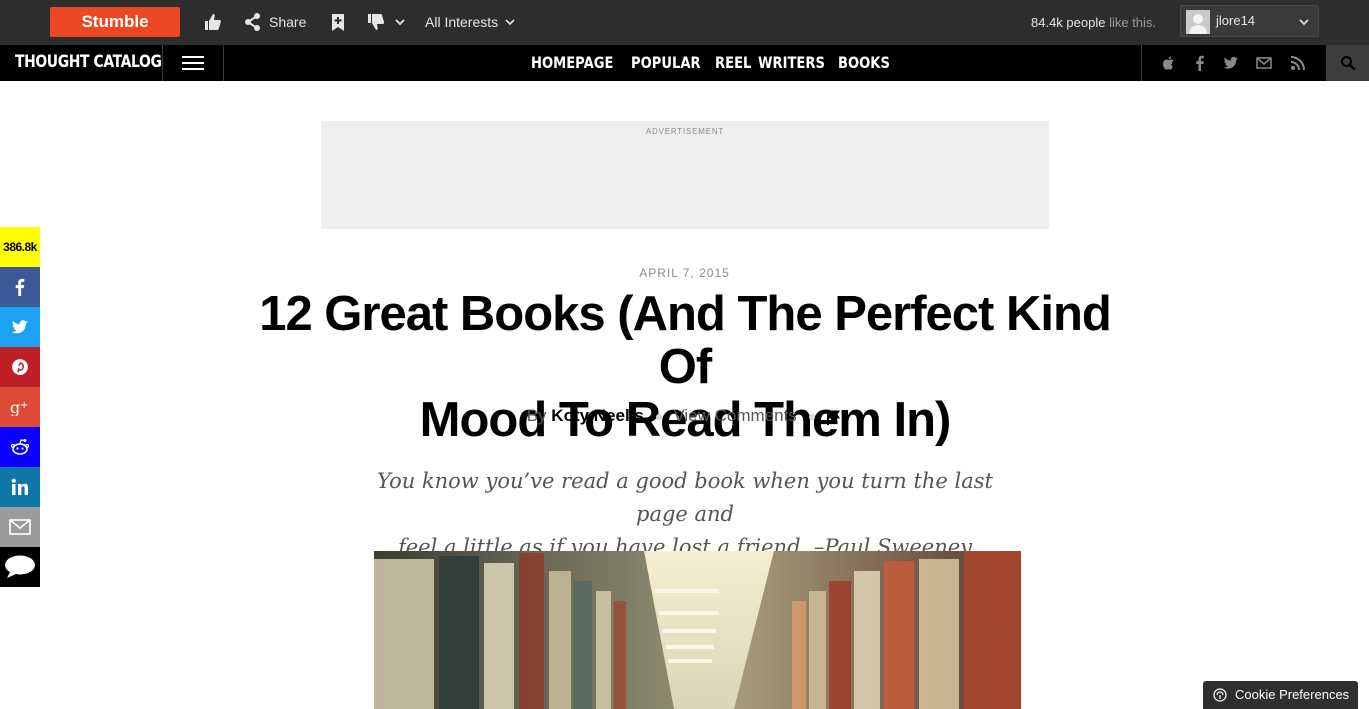  I want to click on library-bookshelves-image, so click(697, 630).